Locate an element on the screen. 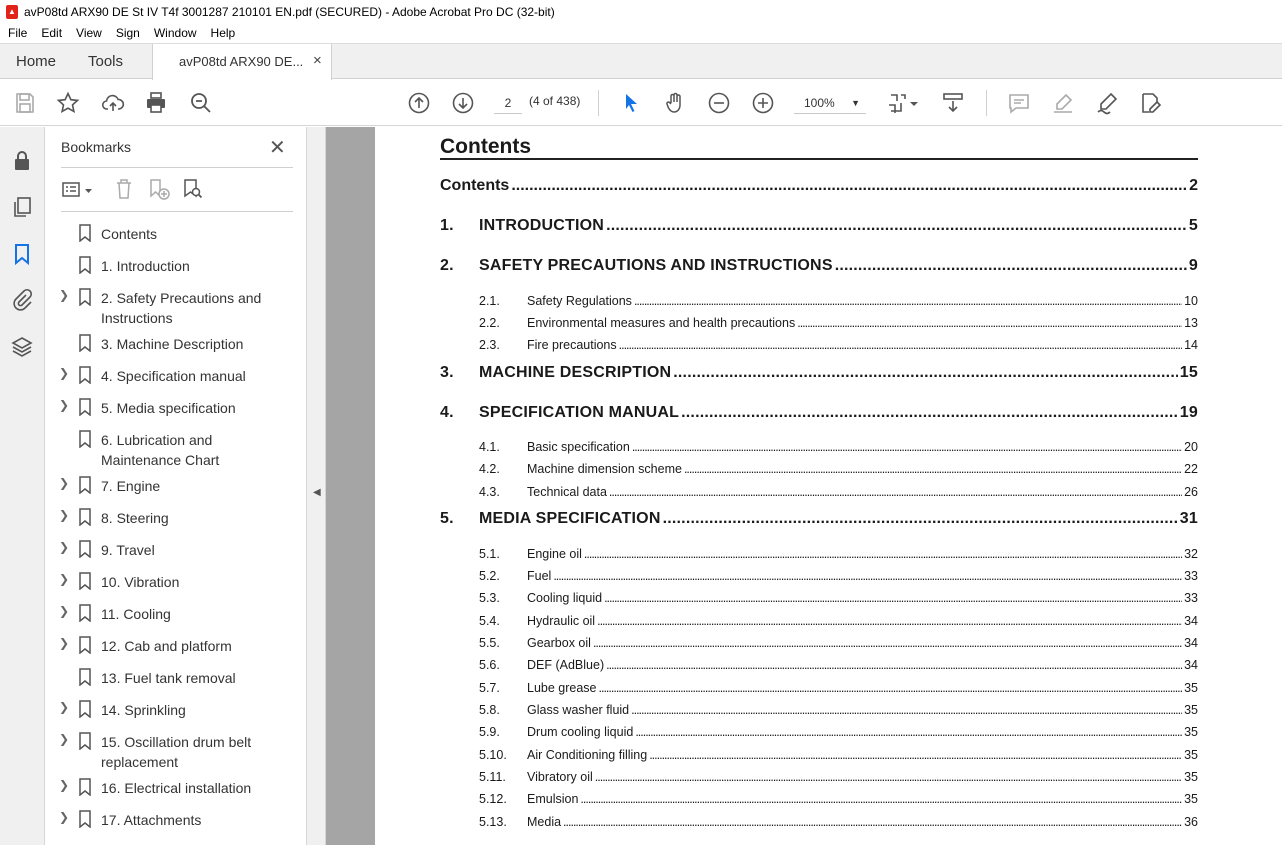  toc-entry: 5.3. Cooling liquid 33 is located at coordinates (819, 598).